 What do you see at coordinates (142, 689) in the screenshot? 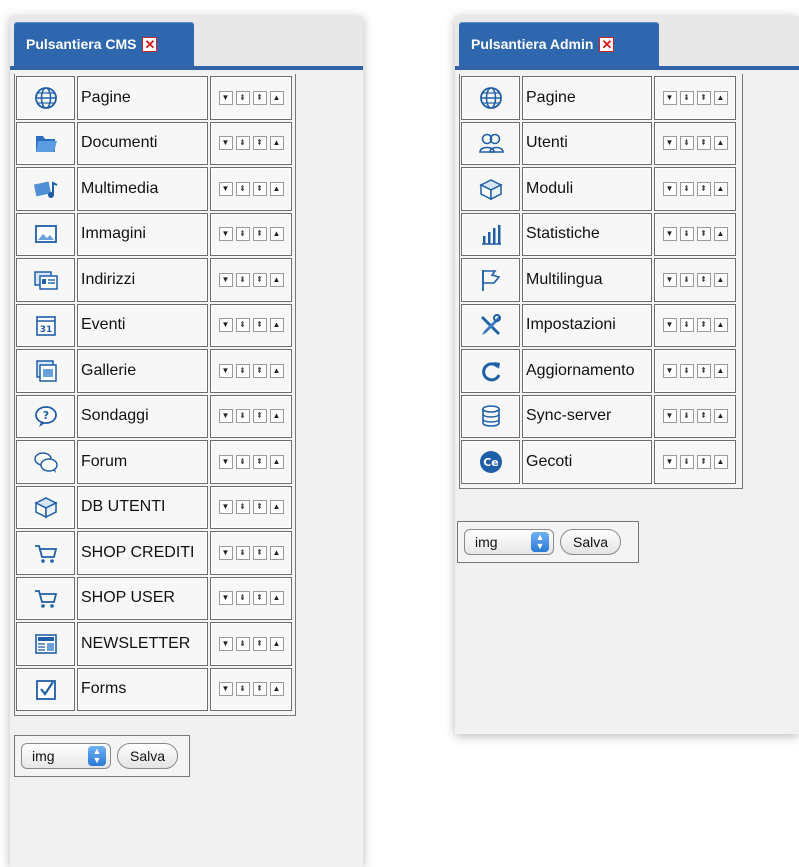
I see `button-label: Forms` at bounding box center [142, 689].